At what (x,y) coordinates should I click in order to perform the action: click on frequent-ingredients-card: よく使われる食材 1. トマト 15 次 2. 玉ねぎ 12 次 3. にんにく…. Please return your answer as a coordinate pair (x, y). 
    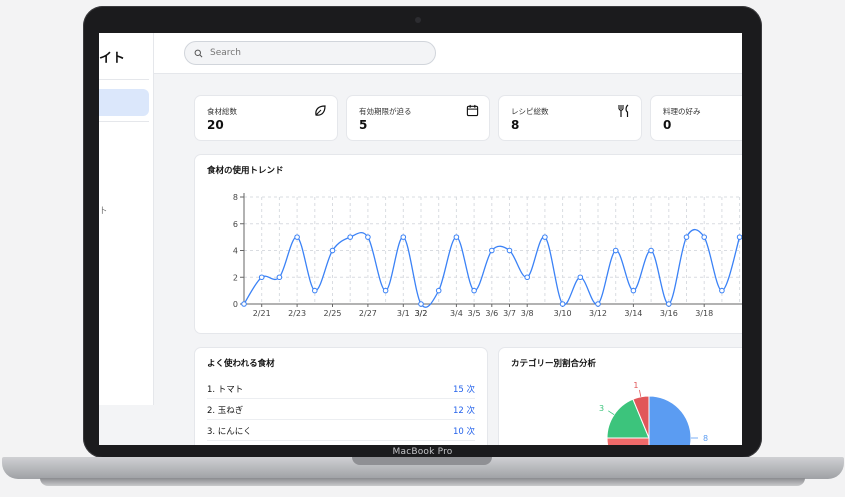
    Looking at the image, I should click on (341, 396).